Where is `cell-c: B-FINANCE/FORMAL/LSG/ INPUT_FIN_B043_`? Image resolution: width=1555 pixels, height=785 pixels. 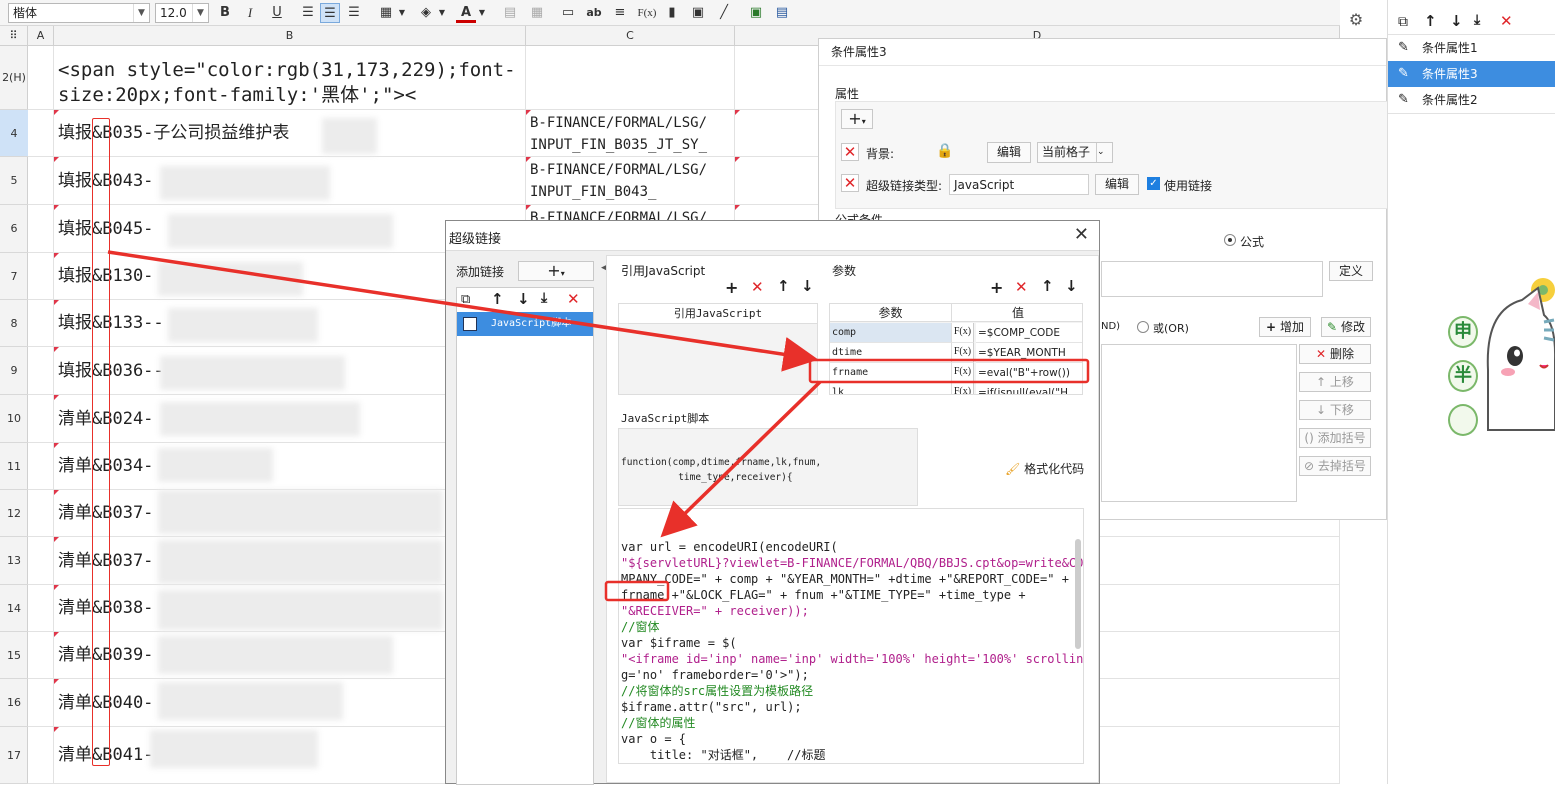
cell-c: B-FINANCE/FORMAL/LSG/ INPUT_FIN_B043_ is located at coordinates (630, 181).